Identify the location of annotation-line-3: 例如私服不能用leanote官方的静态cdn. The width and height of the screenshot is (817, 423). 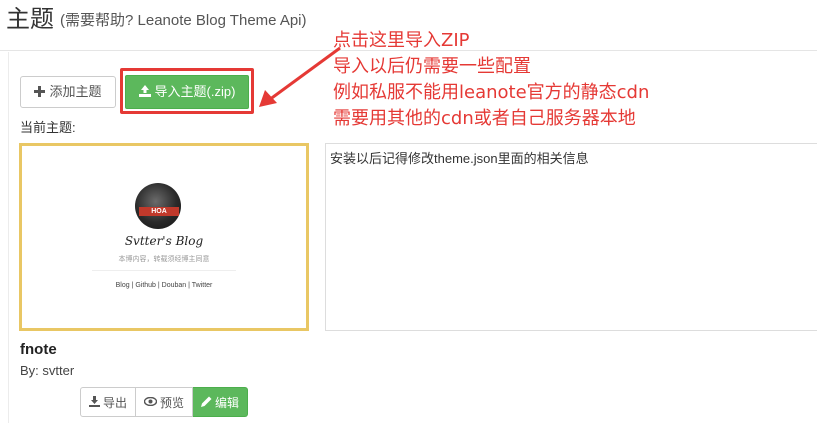
(491, 92).